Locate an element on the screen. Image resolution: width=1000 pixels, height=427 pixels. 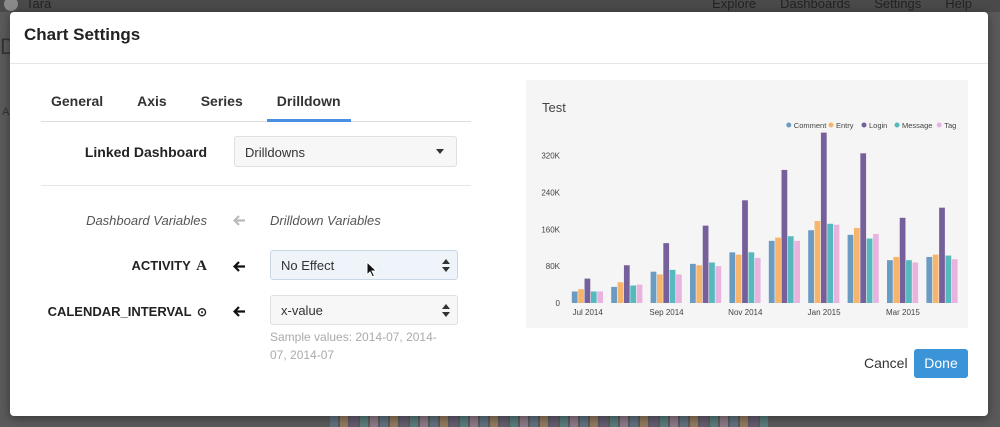
tab-general: General is located at coordinates (77, 102).